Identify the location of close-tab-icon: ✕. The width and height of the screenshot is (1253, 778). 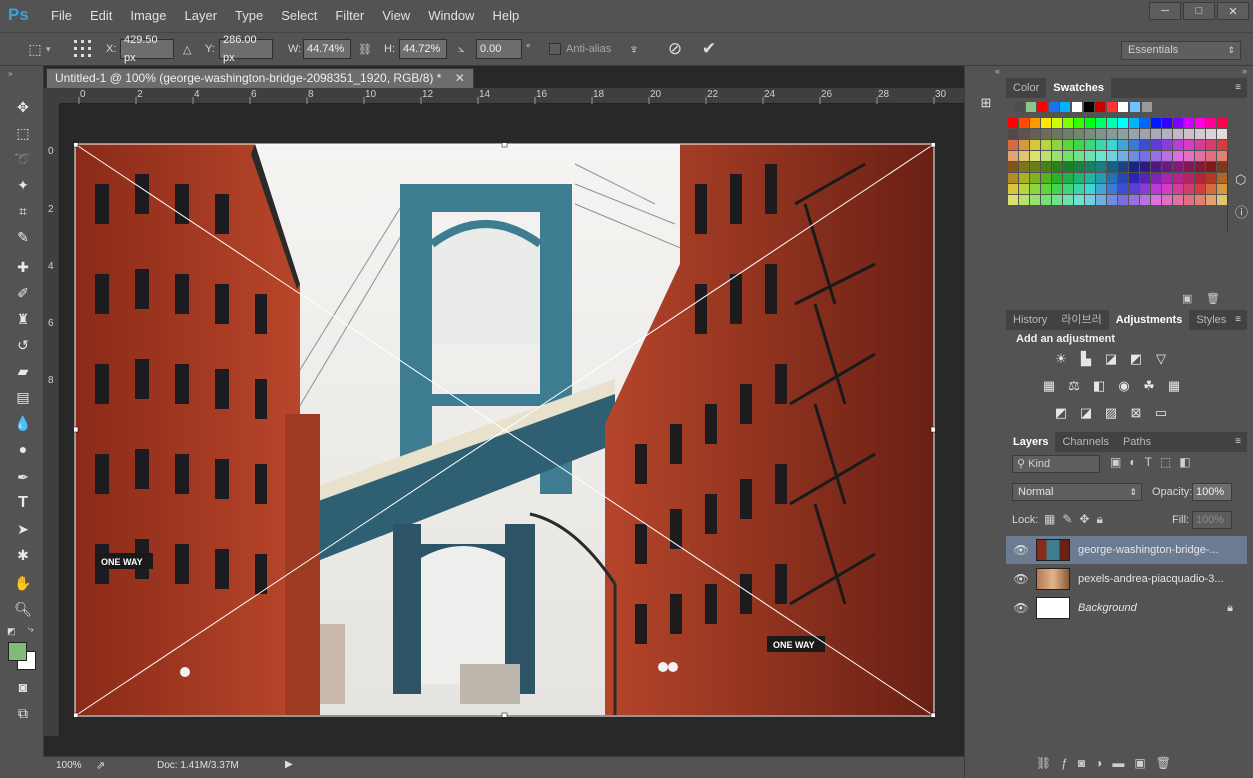
(460, 78).